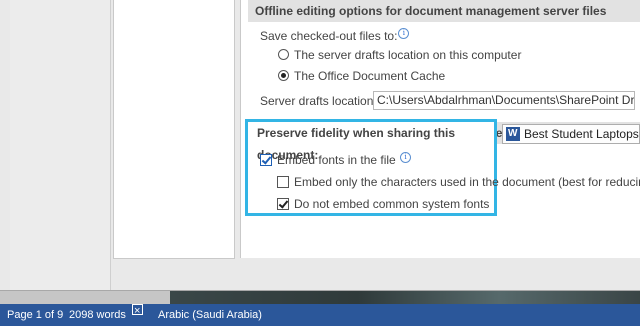 Image resolution: width=640 pixels, height=326 pixels. What do you see at coordinates (210, 315) in the screenshot?
I see `language-status: Arabic (Saudi Arabia)` at bounding box center [210, 315].